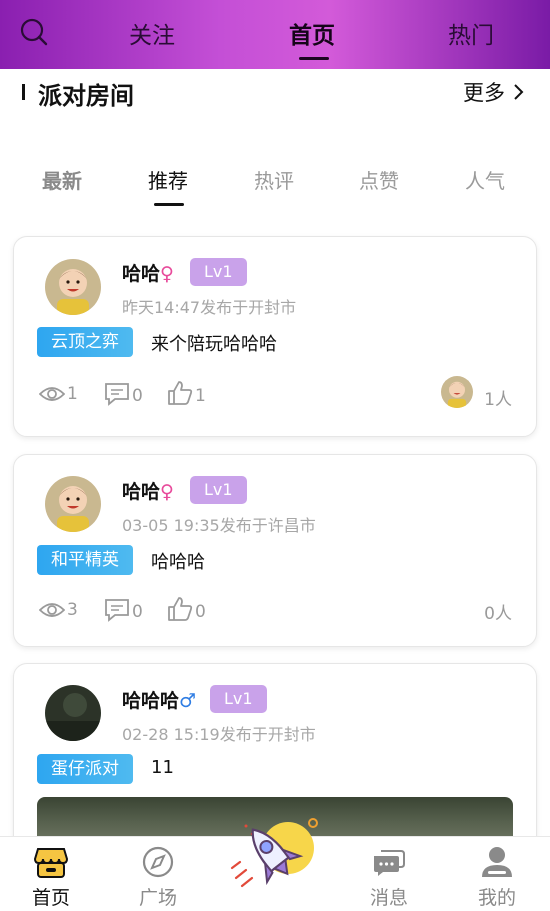 This screenshot has width=550, height=911. What do you see at coordinates (200, 396) in the screenshot?
I see `like-count-text: 1` at bounding box center [200, 396].